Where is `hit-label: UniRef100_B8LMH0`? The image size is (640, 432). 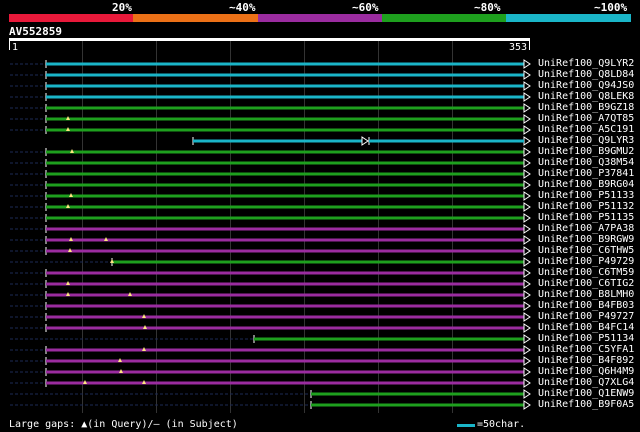
hit-label: UniRef100_B8LMH0 is located at coordinates (586, 294).